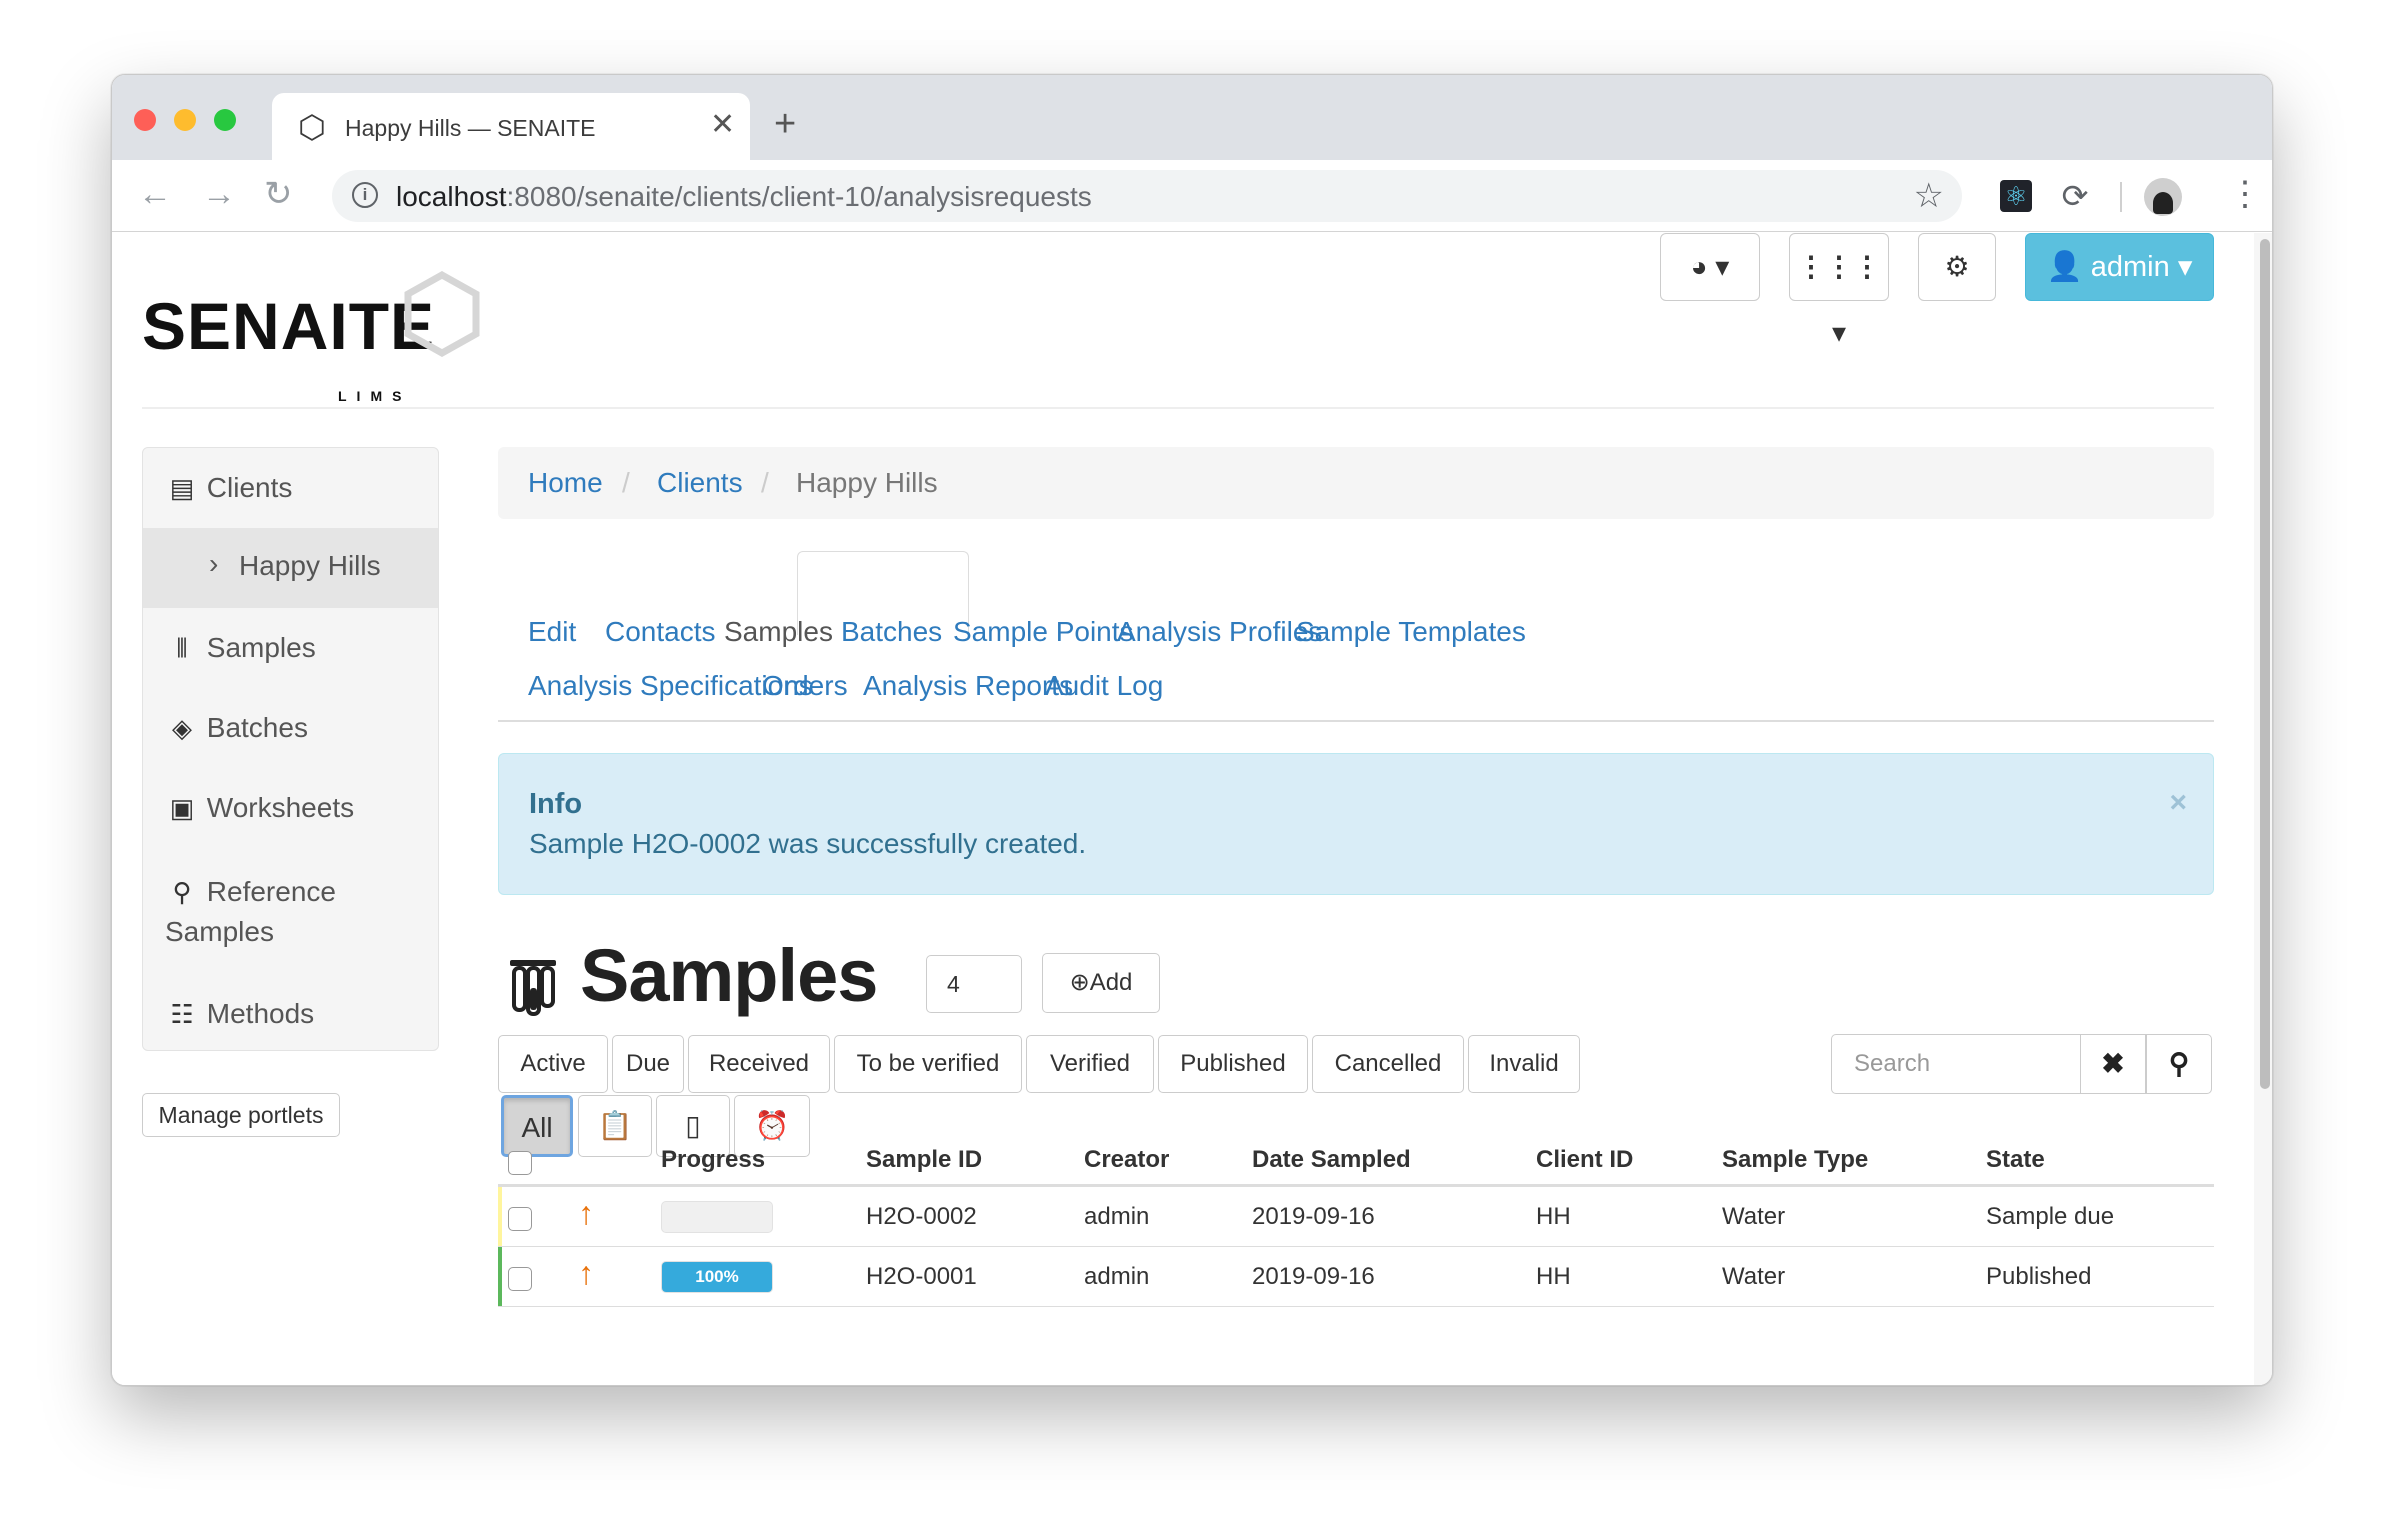 The width and height of the screenshot is (2384, 1532). What do you see at coordinates (713, 1160) in the screenshot?
I see `column-header-progress: Progress` at bounding box center [713, 1160].